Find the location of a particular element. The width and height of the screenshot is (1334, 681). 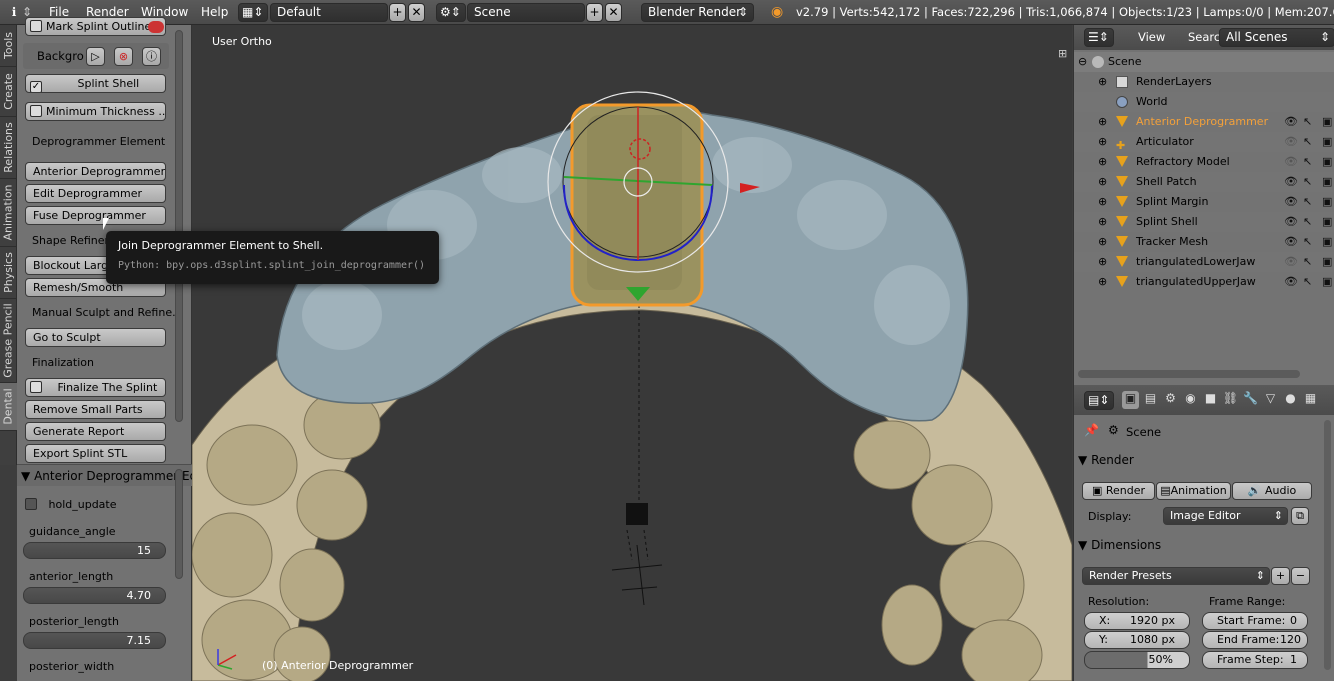

play-icon: ▷ is located at coordinates (95, 56).